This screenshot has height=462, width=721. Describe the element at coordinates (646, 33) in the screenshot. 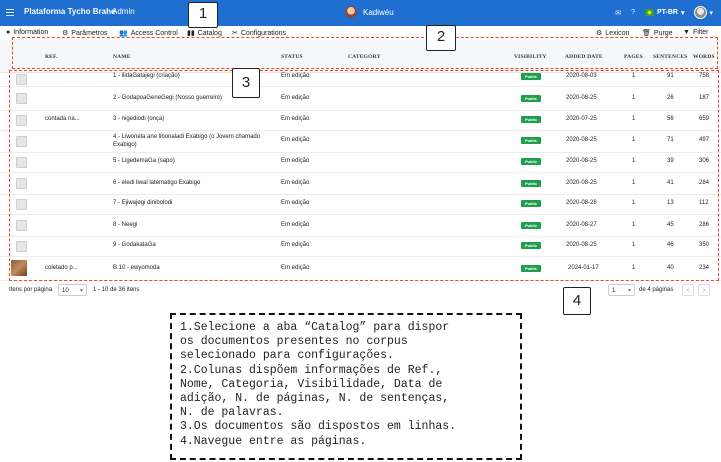

I see `trash-icon: 🗑` at that location.